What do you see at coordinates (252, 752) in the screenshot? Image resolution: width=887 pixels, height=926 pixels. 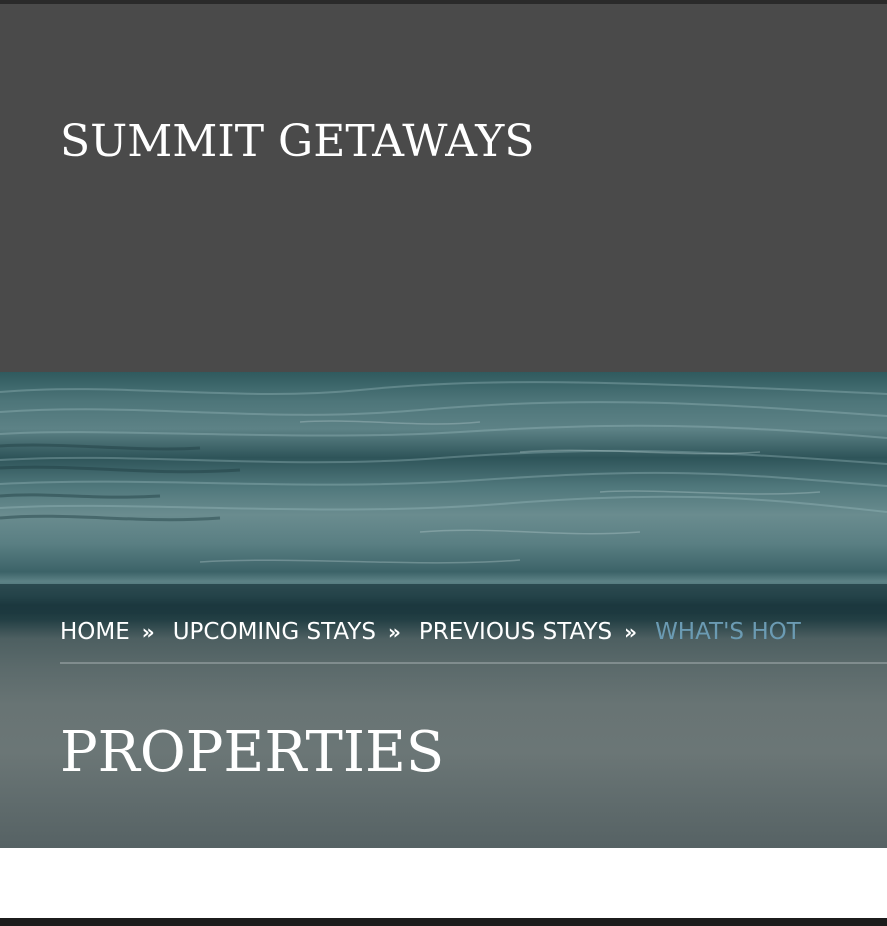 I see `page-title: PROPERTIES` at bounding box center [252, 752].